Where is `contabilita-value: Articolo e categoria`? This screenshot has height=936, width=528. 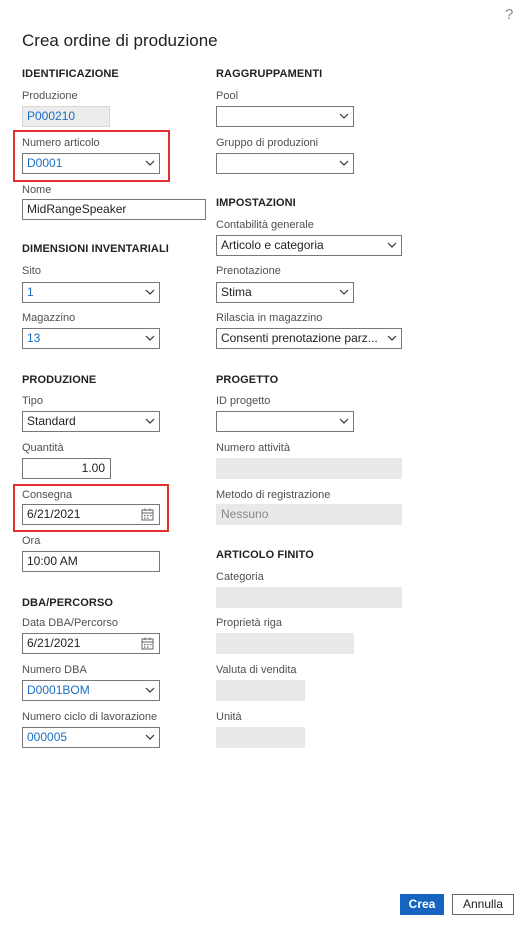
contabilita-value: Articolo e categoria is located at coordinates (272, 245).